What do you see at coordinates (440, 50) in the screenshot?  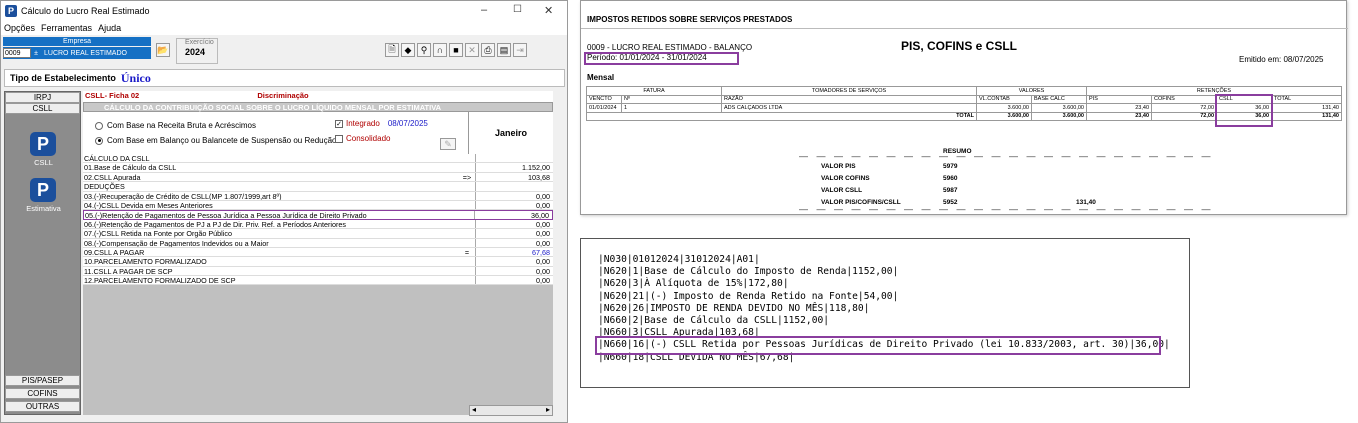 I see `lock-button: ∩` at bounding box center [440, 50].